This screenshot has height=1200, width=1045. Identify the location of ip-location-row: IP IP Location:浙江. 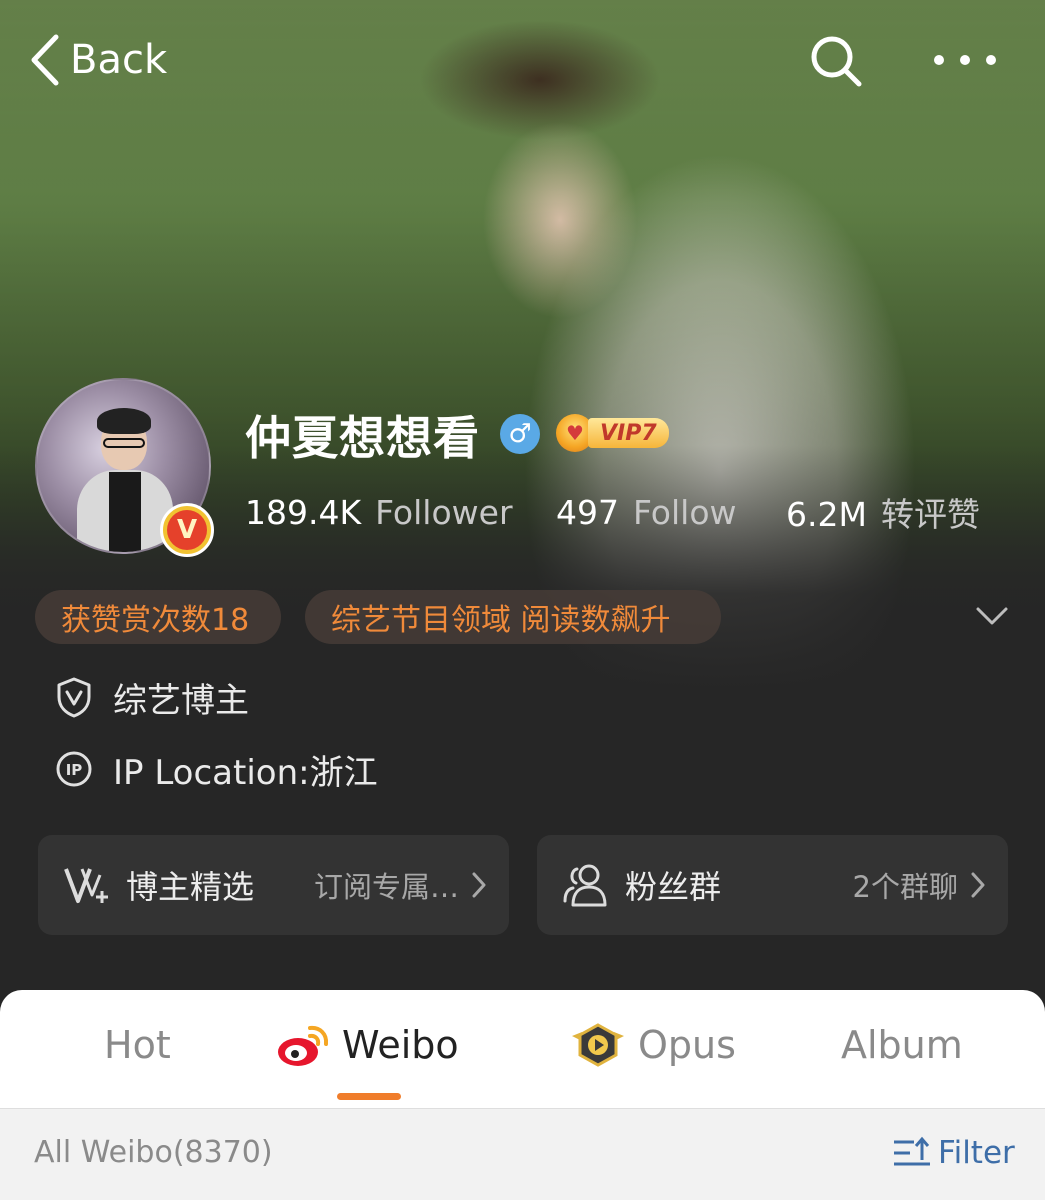
(216, 769).